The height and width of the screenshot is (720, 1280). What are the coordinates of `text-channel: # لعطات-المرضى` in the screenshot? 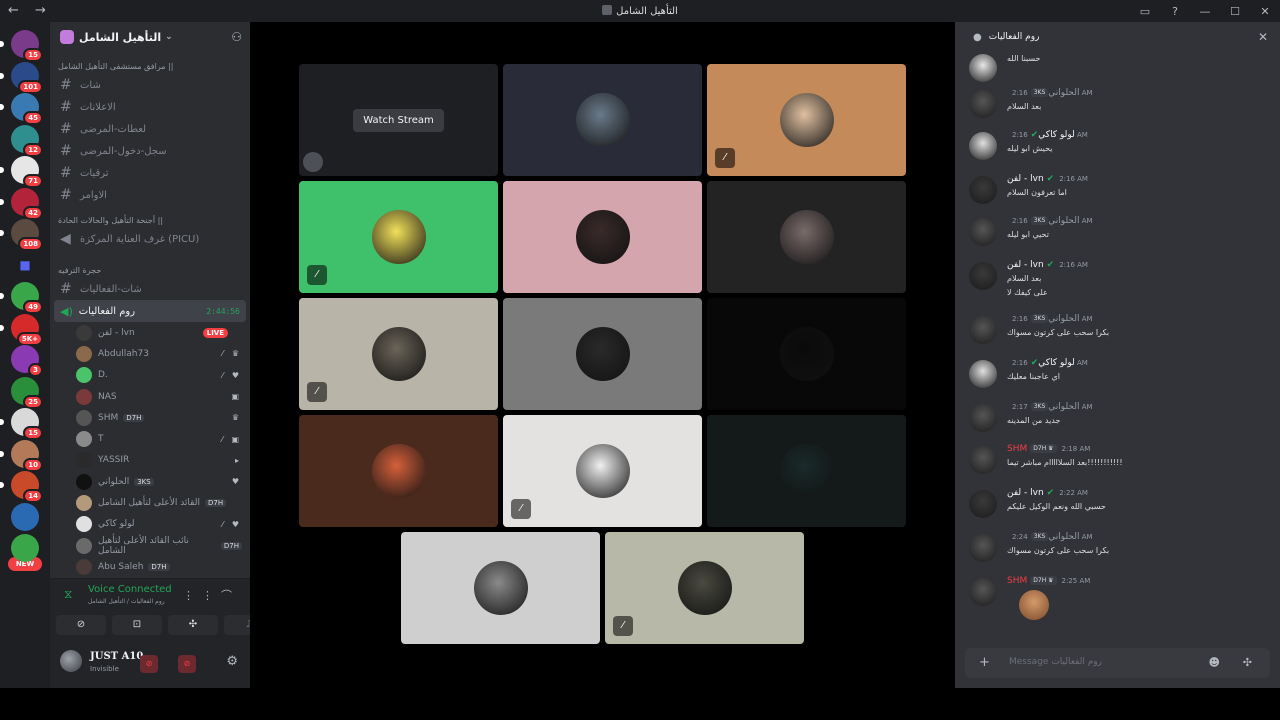 It's located at (150, 129).